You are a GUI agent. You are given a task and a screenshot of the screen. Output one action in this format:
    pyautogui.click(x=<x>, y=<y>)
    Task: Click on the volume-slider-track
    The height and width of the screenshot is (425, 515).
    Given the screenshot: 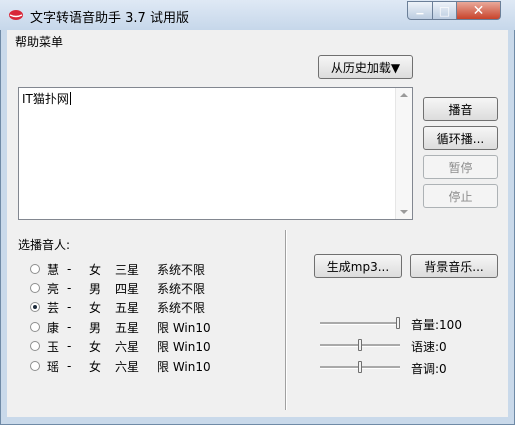 What is the action you would take?
    pyautogui.click(x=360, y=323)
    